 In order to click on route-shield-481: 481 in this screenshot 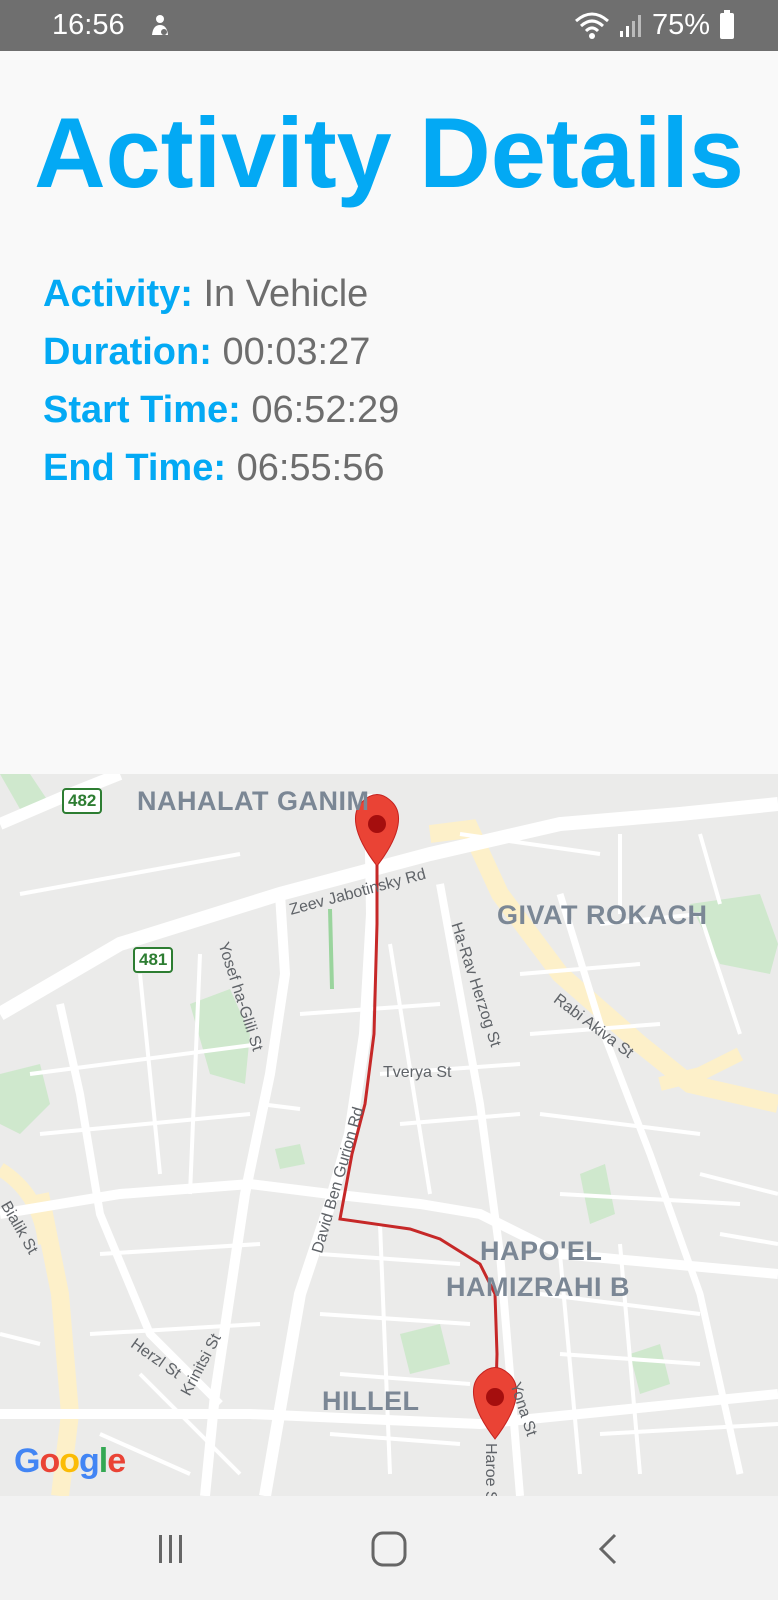, I will do `click(153, 960)`.